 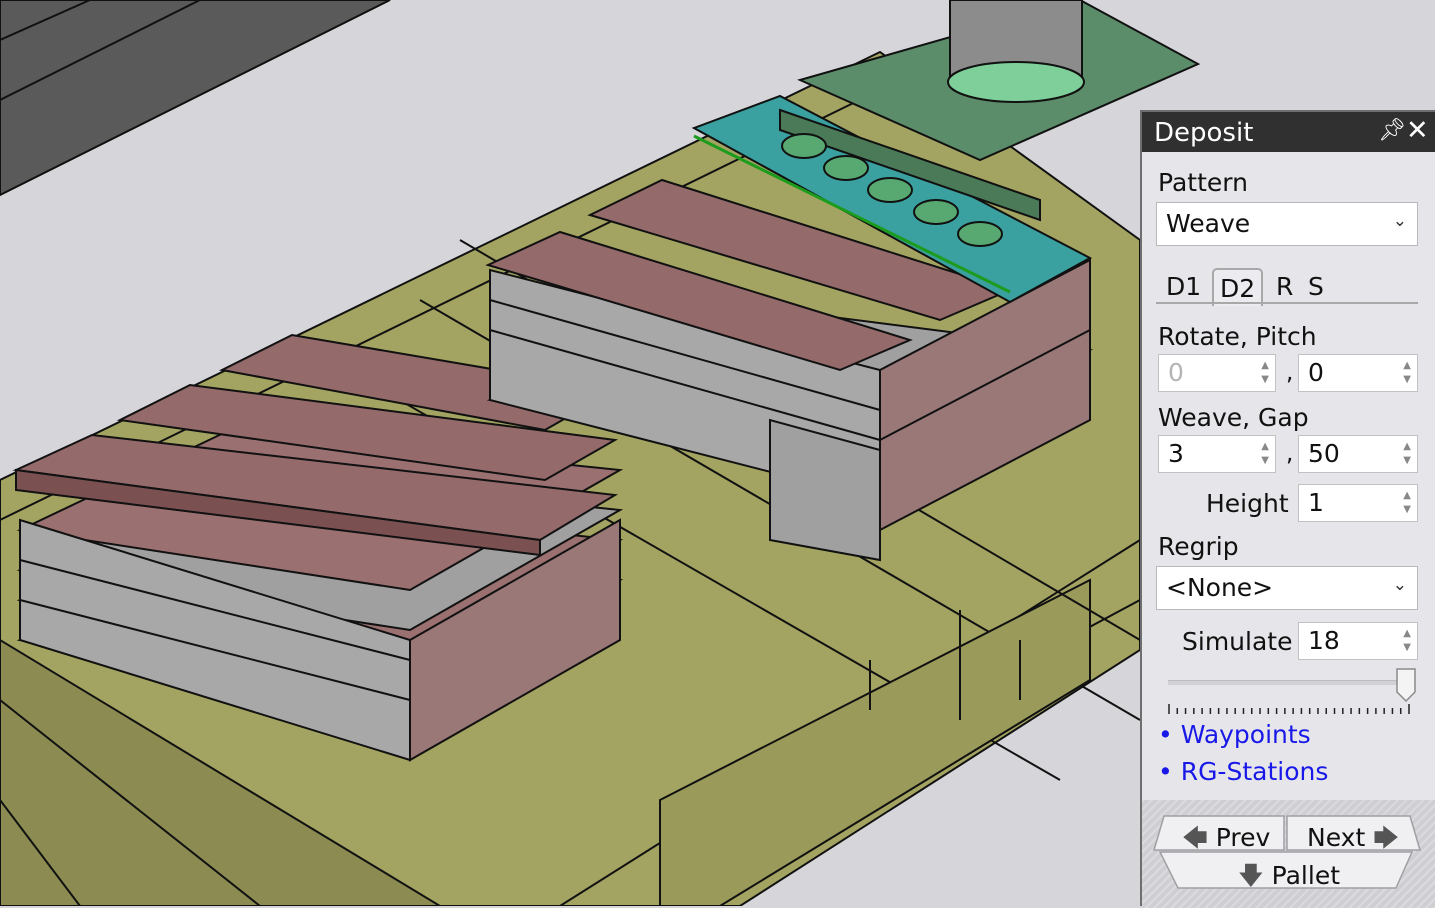 I want to click on navigation-area: 🡄︎ Prev Next 🡆︎ 🡇︎ Pallet, so click(x=1288, y=854).